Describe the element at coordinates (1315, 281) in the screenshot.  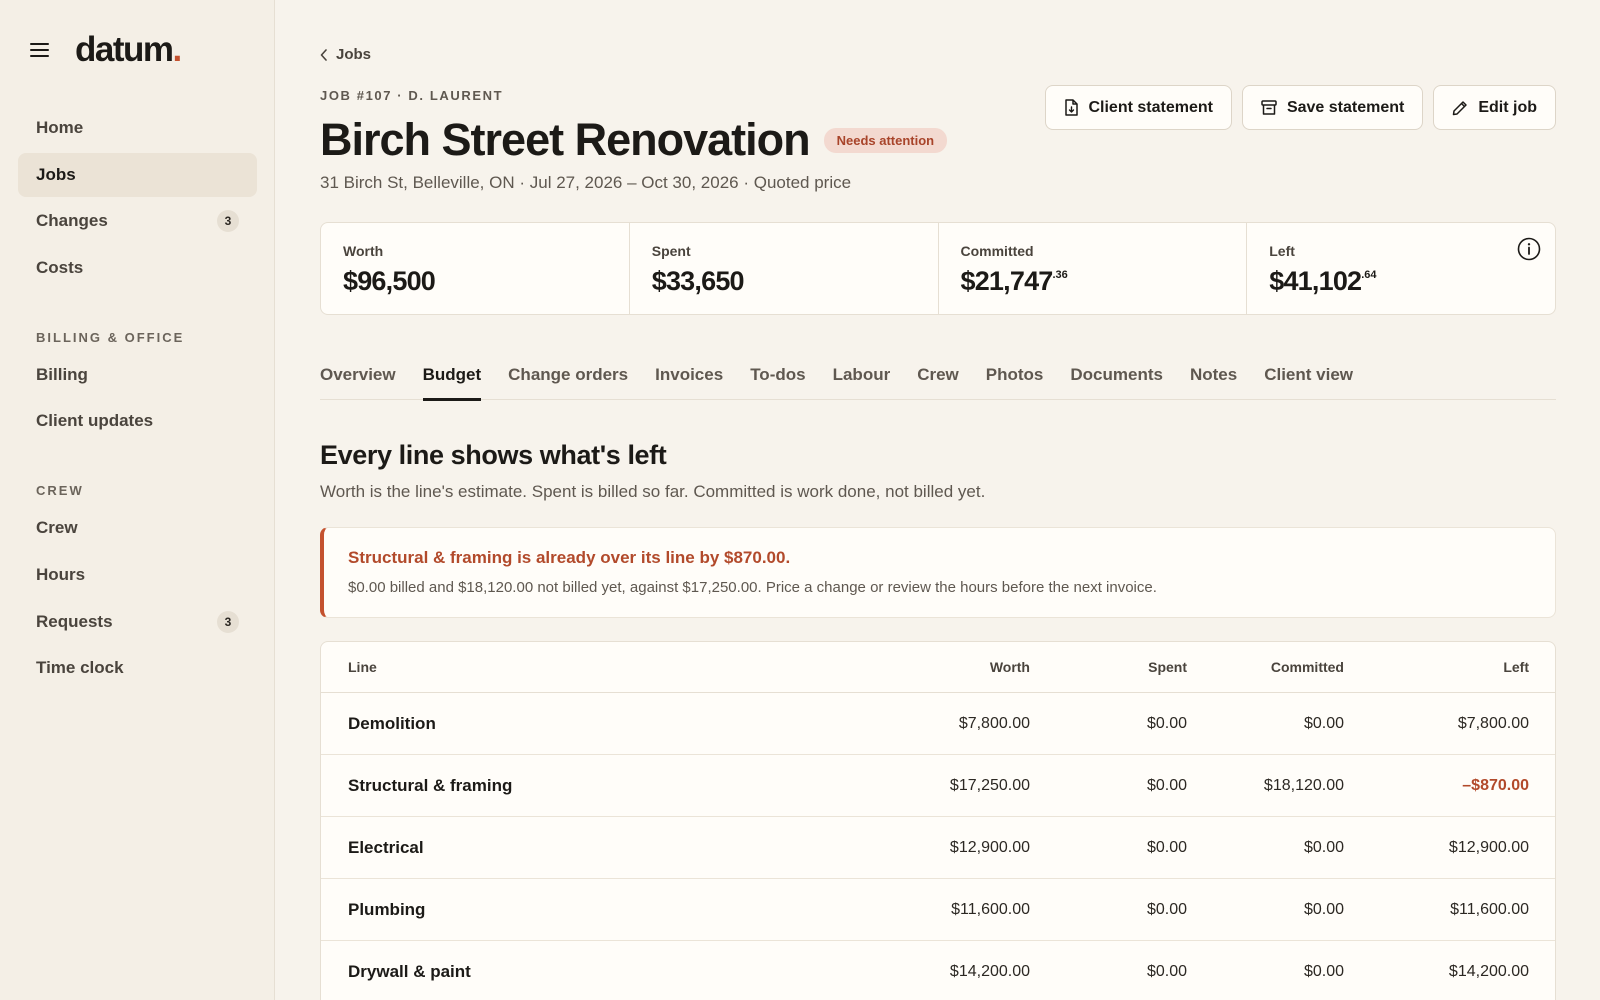
I see `stat-amount: $41,102` at that location.